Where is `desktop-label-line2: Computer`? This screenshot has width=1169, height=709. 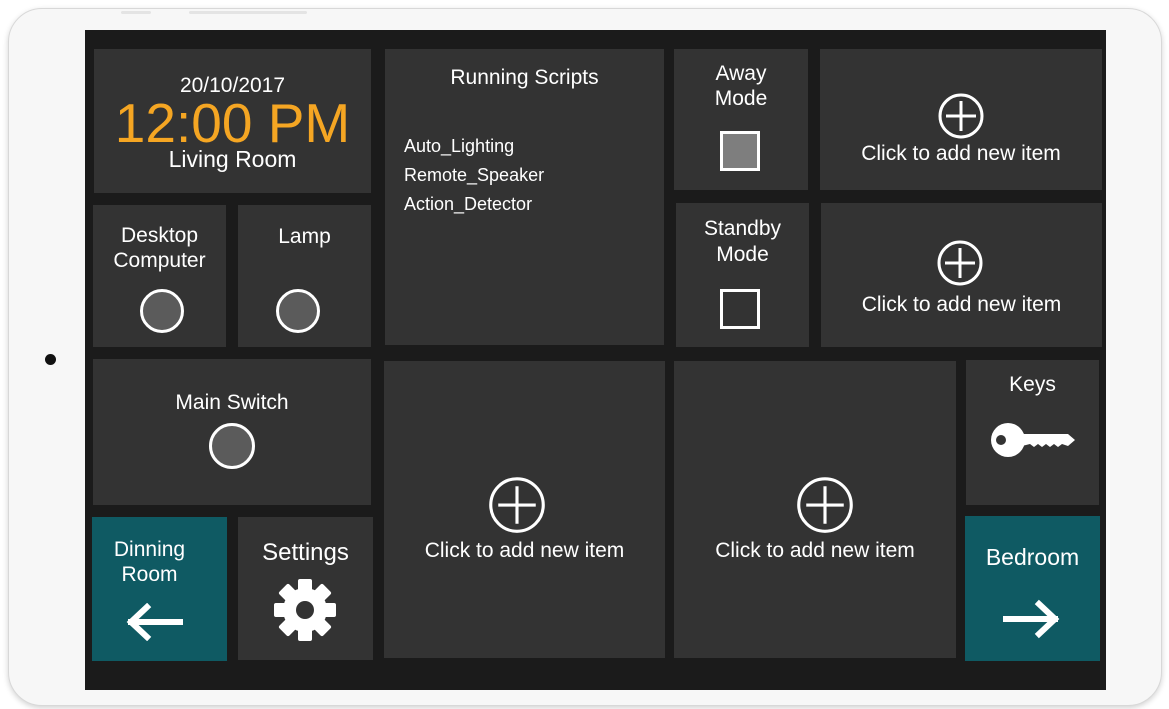 desktop-label-line2: Computer is located at coordinates (159, 260).